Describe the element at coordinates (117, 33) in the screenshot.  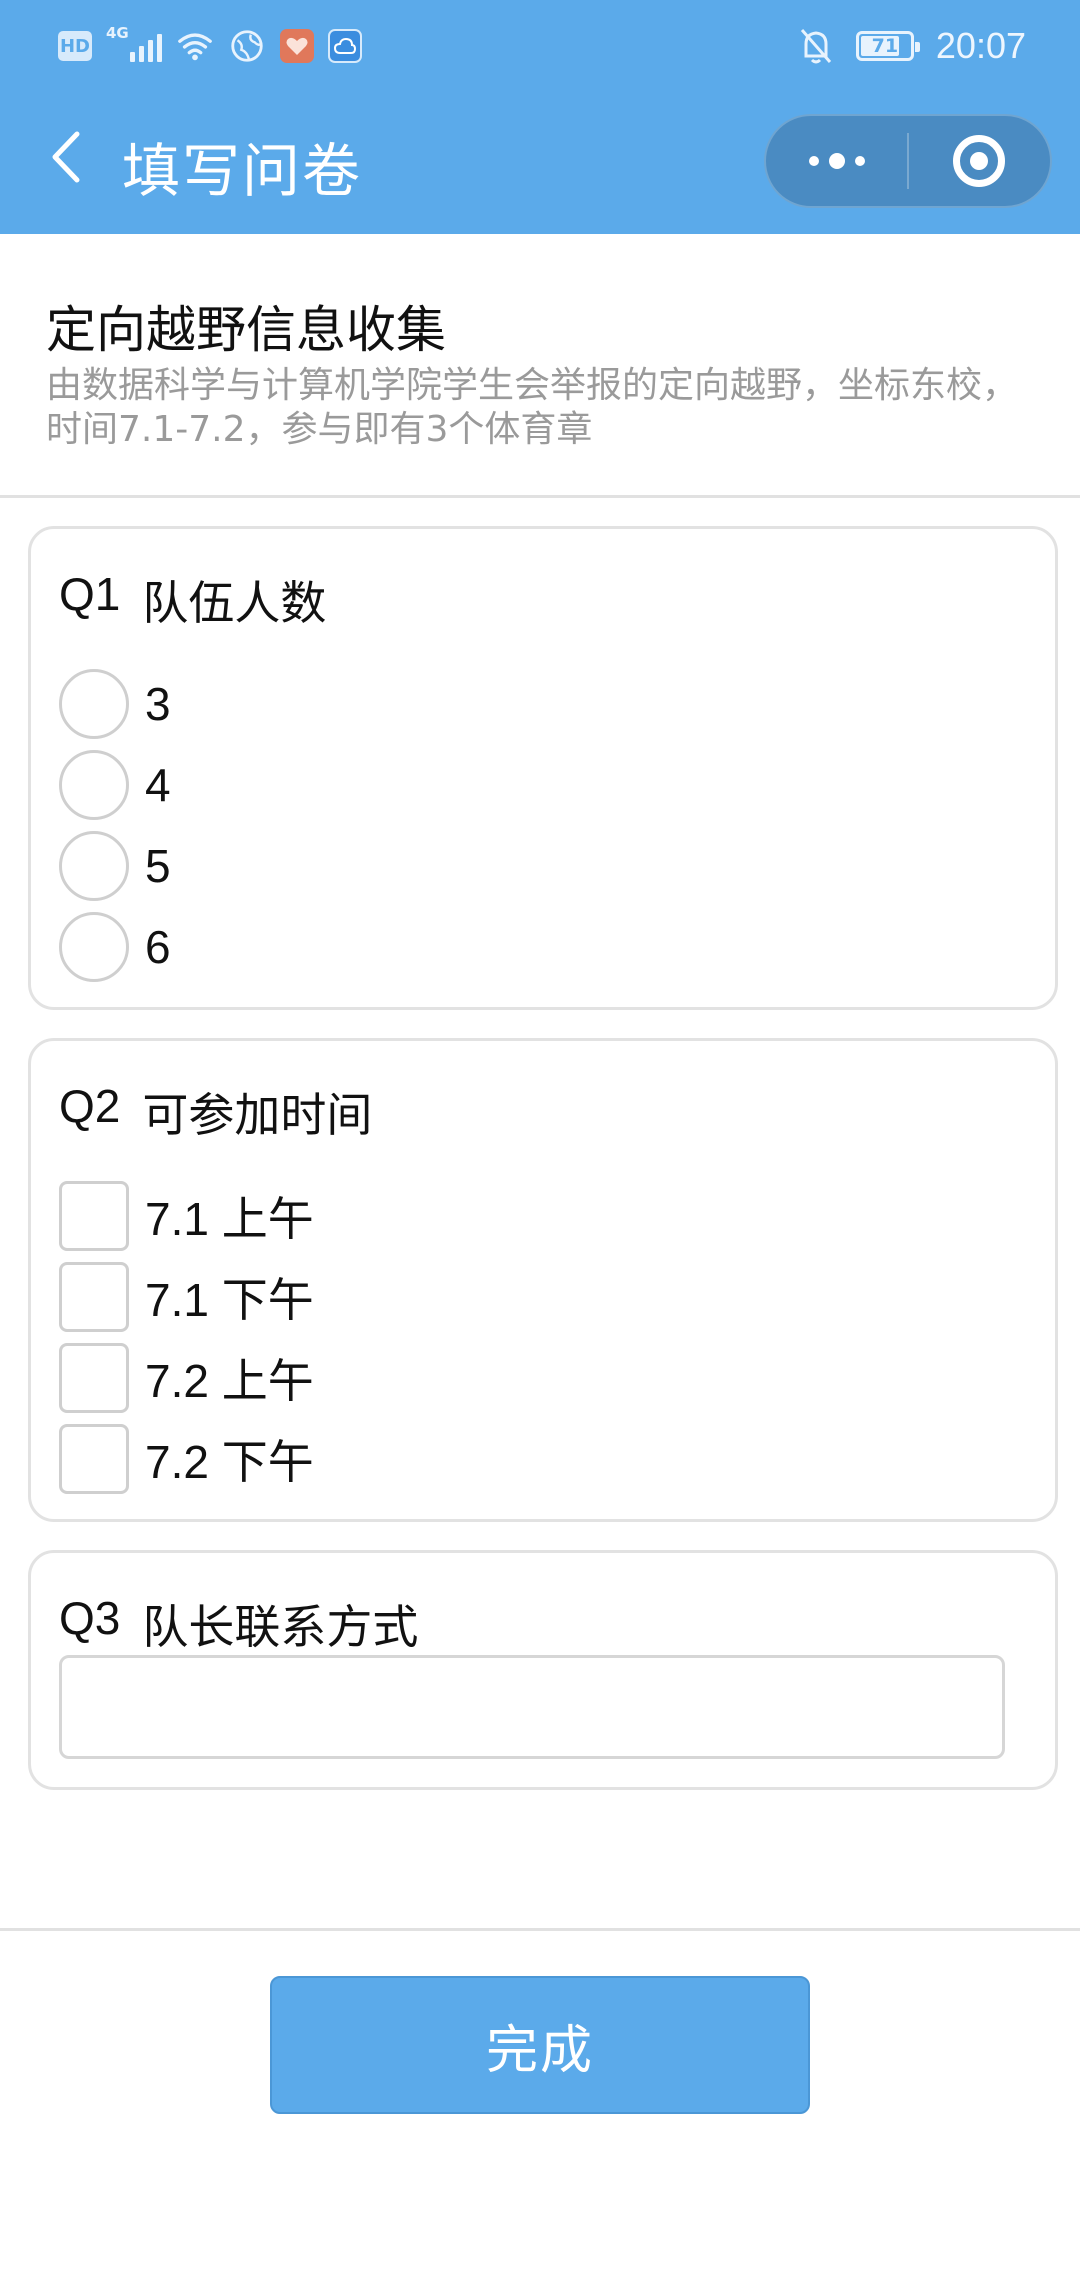
I see `network-type-label: 4G` at that location.